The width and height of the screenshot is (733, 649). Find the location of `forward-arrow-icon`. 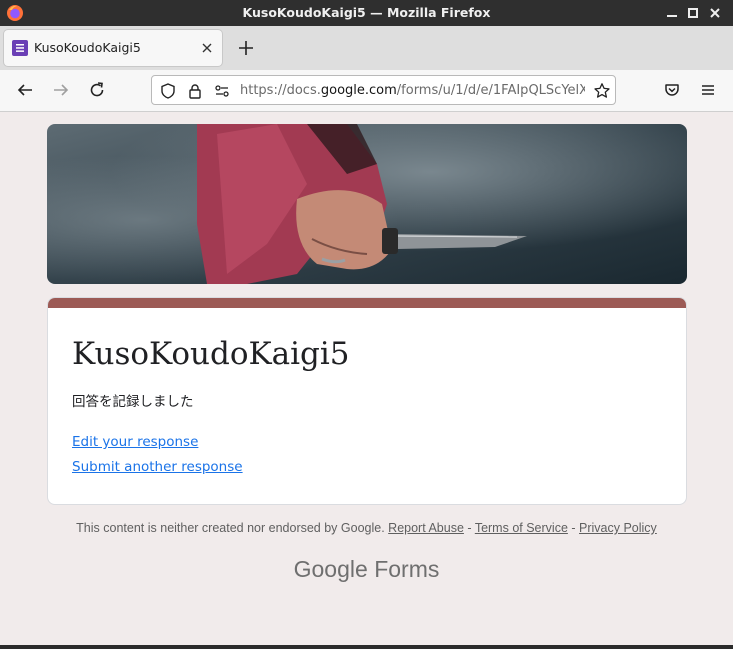

forward-arrow-icon is located at coordinates (61, 90).